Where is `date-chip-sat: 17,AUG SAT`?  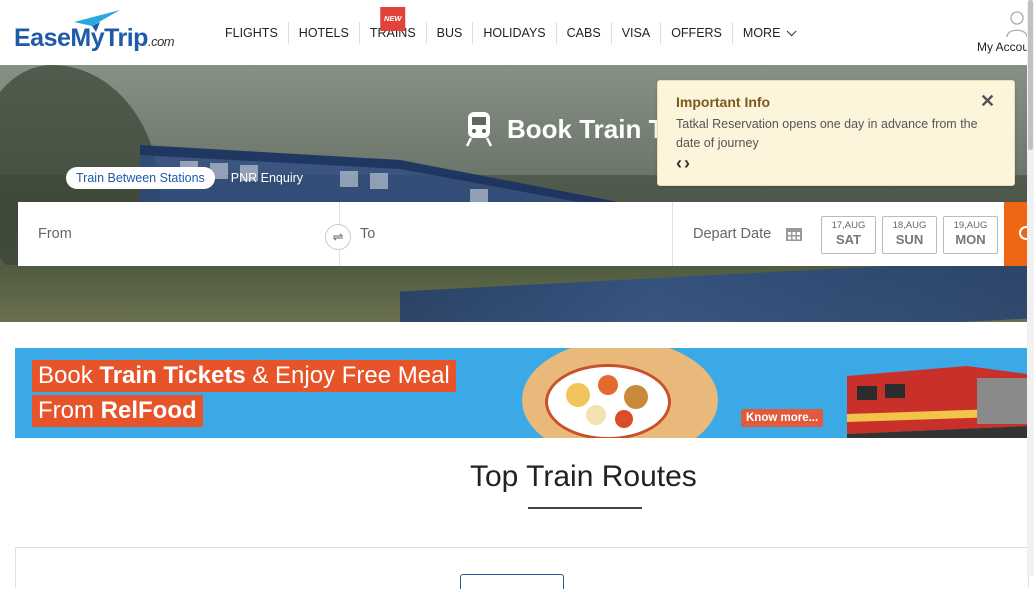 date-chip-sat: 17,AUG SAT is located at coordinates (848, 235).